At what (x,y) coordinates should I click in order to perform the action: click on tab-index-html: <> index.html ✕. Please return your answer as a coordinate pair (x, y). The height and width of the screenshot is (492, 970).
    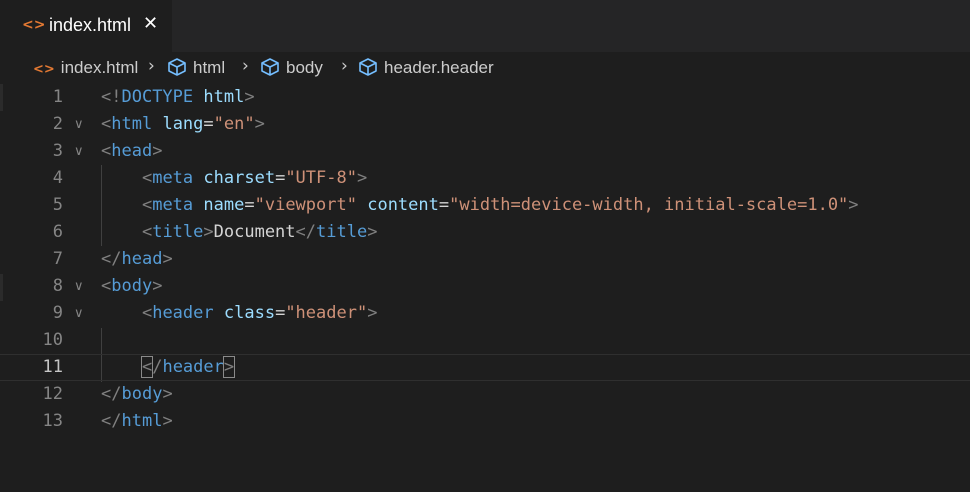
    Looking at the image, I should click on (86, 26).